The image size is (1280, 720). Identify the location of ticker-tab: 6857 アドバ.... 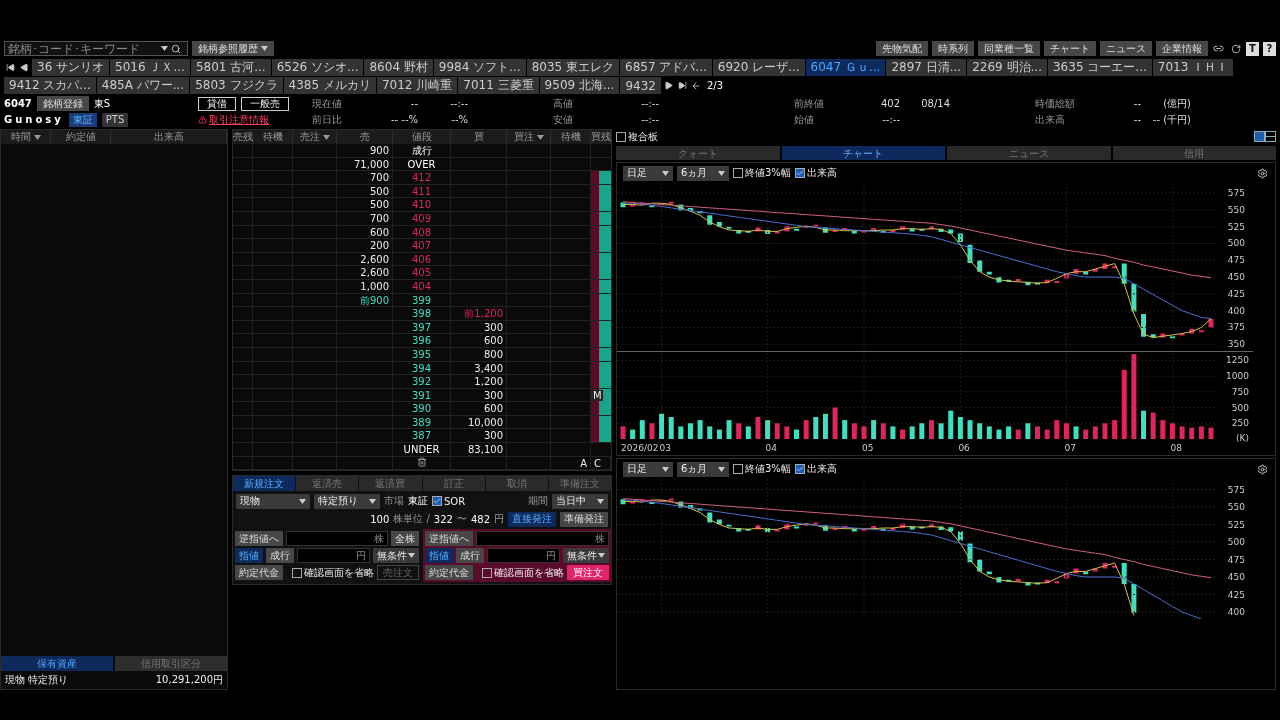
(666, 67).